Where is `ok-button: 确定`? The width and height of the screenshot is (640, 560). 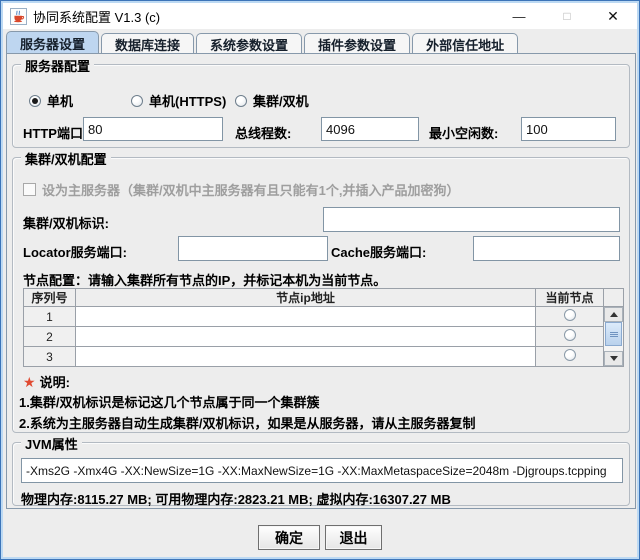
ok-button: 确定 is located at coordinates (289, 537).